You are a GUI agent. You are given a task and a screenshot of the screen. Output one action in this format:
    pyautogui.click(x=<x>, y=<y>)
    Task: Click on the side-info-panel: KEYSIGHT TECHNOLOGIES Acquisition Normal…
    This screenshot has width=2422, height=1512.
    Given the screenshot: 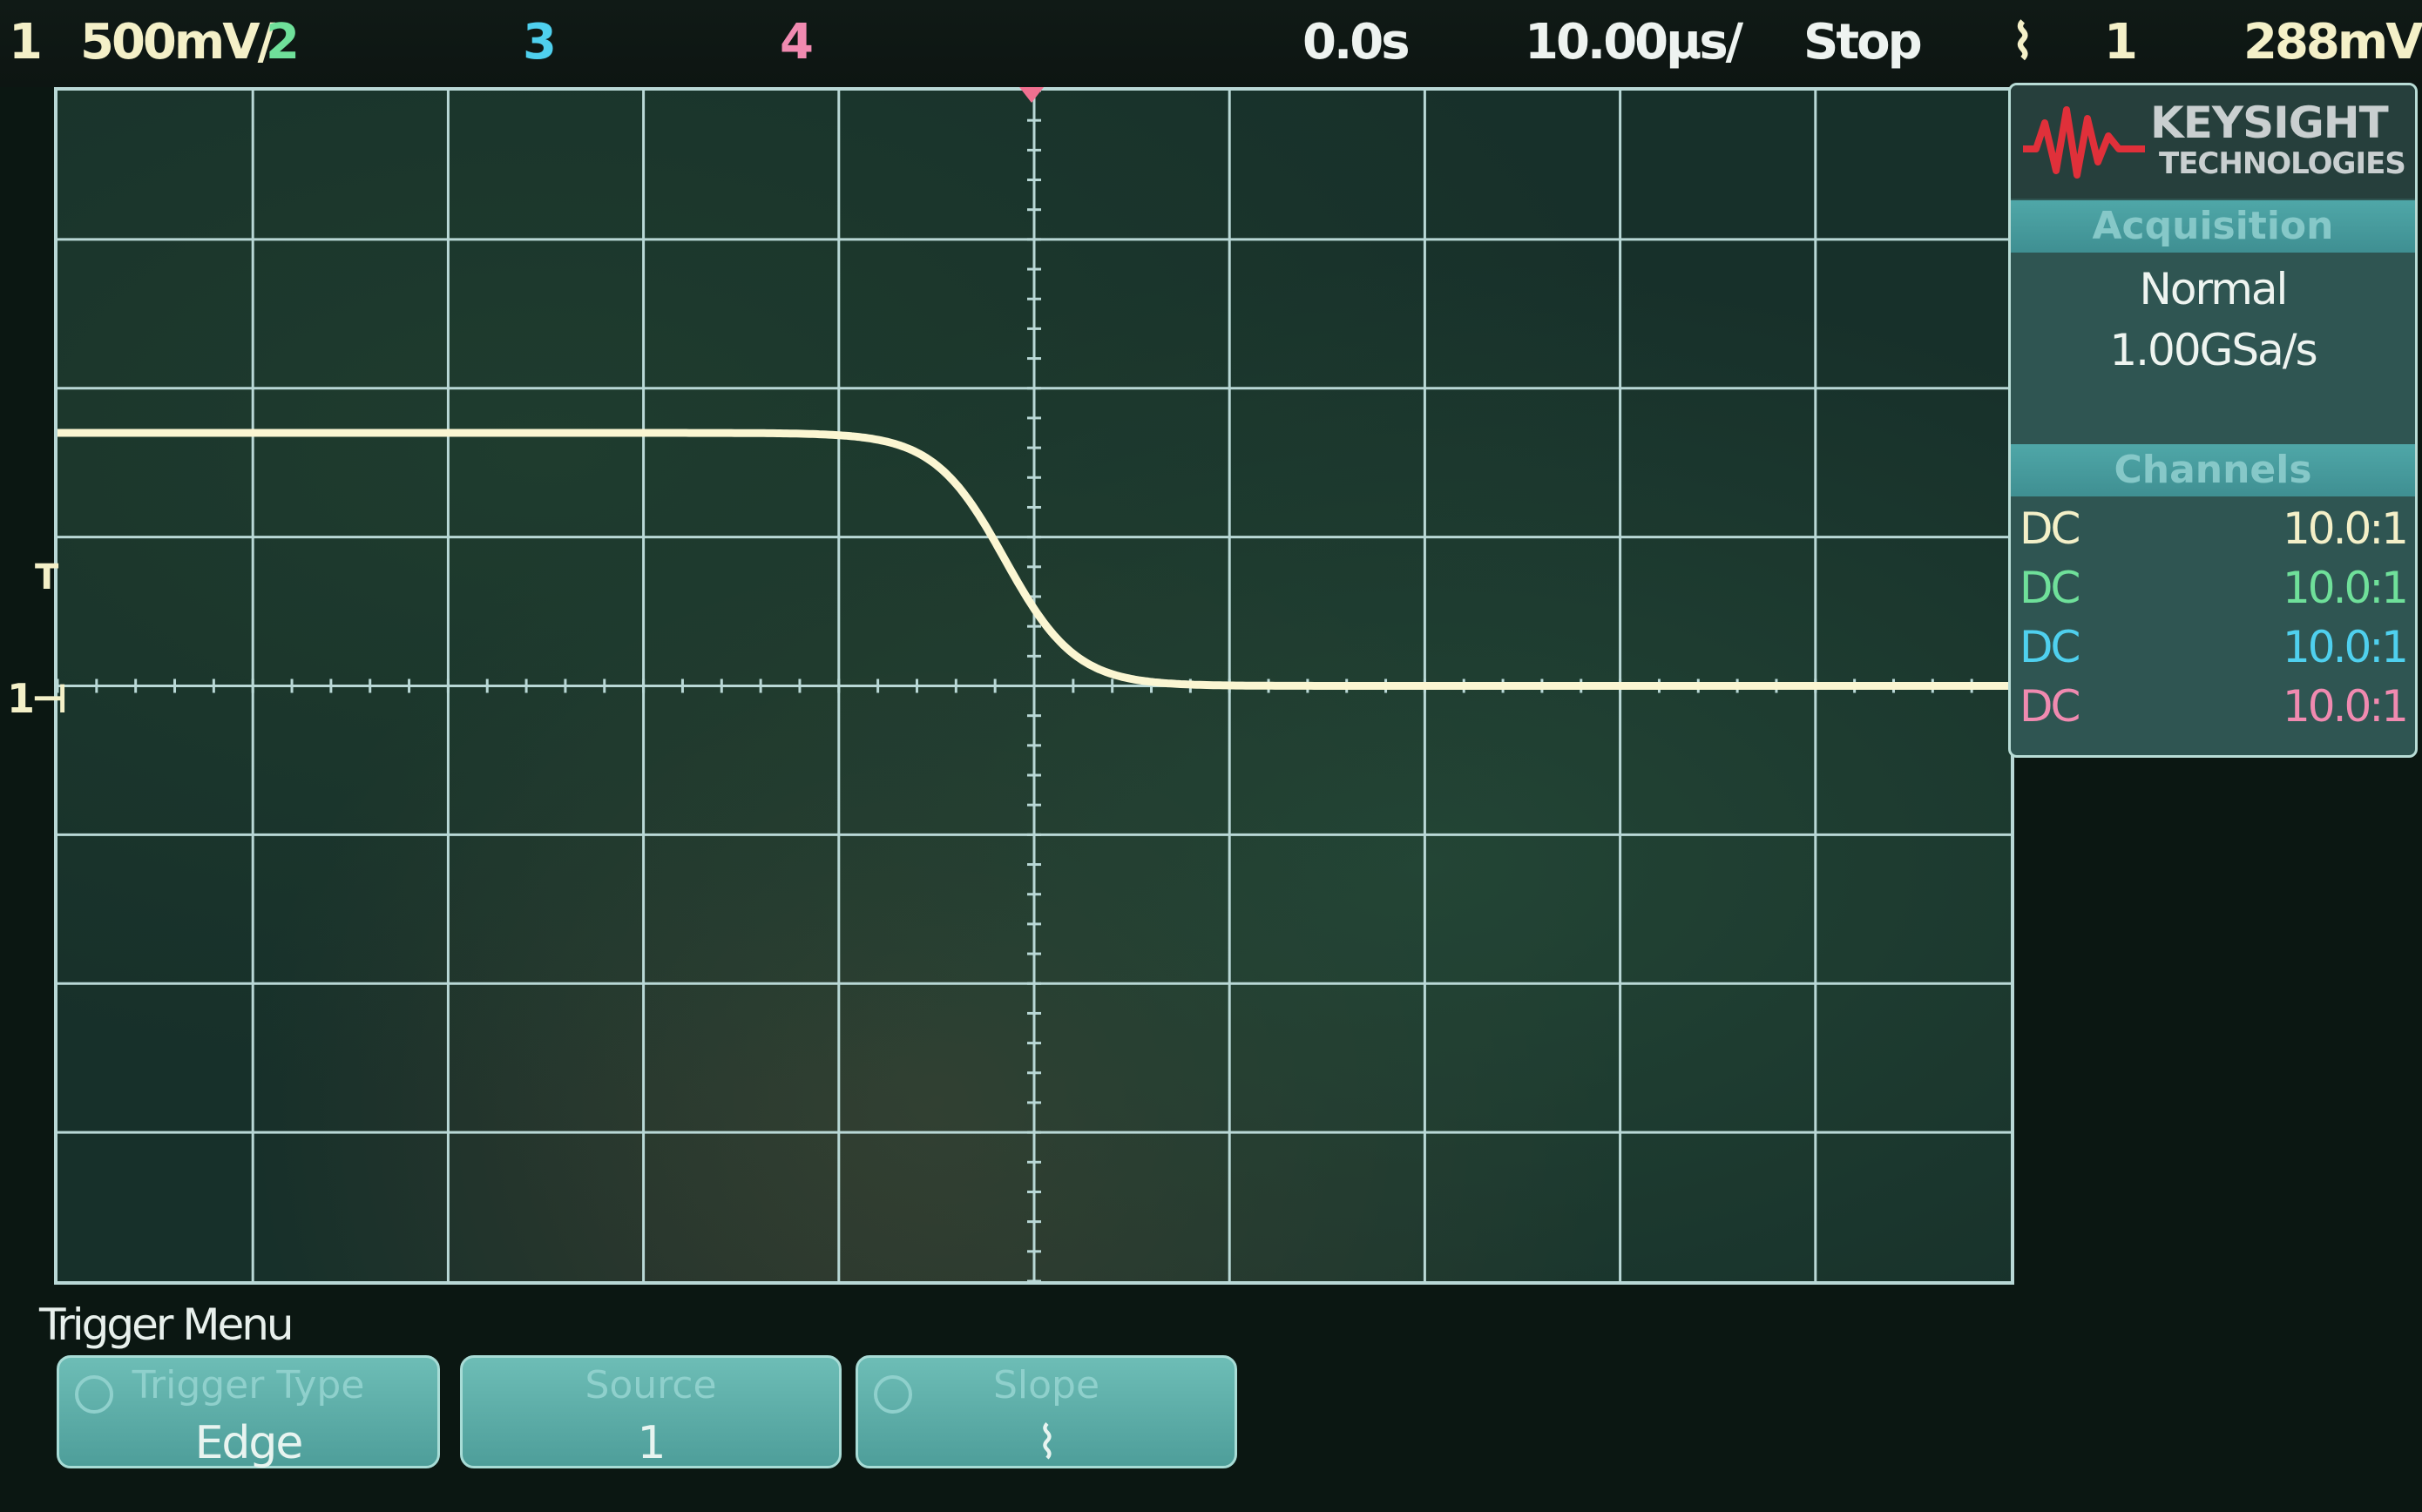 What is the action you would take?
    pyautogui.click(x=2213, y=420)
    